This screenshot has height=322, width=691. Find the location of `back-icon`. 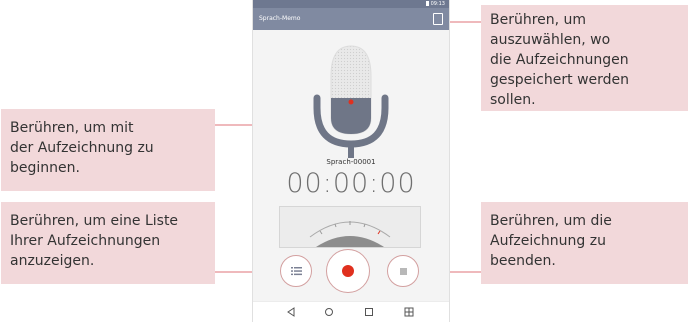

back-icon is located at coordinates (291, 312).